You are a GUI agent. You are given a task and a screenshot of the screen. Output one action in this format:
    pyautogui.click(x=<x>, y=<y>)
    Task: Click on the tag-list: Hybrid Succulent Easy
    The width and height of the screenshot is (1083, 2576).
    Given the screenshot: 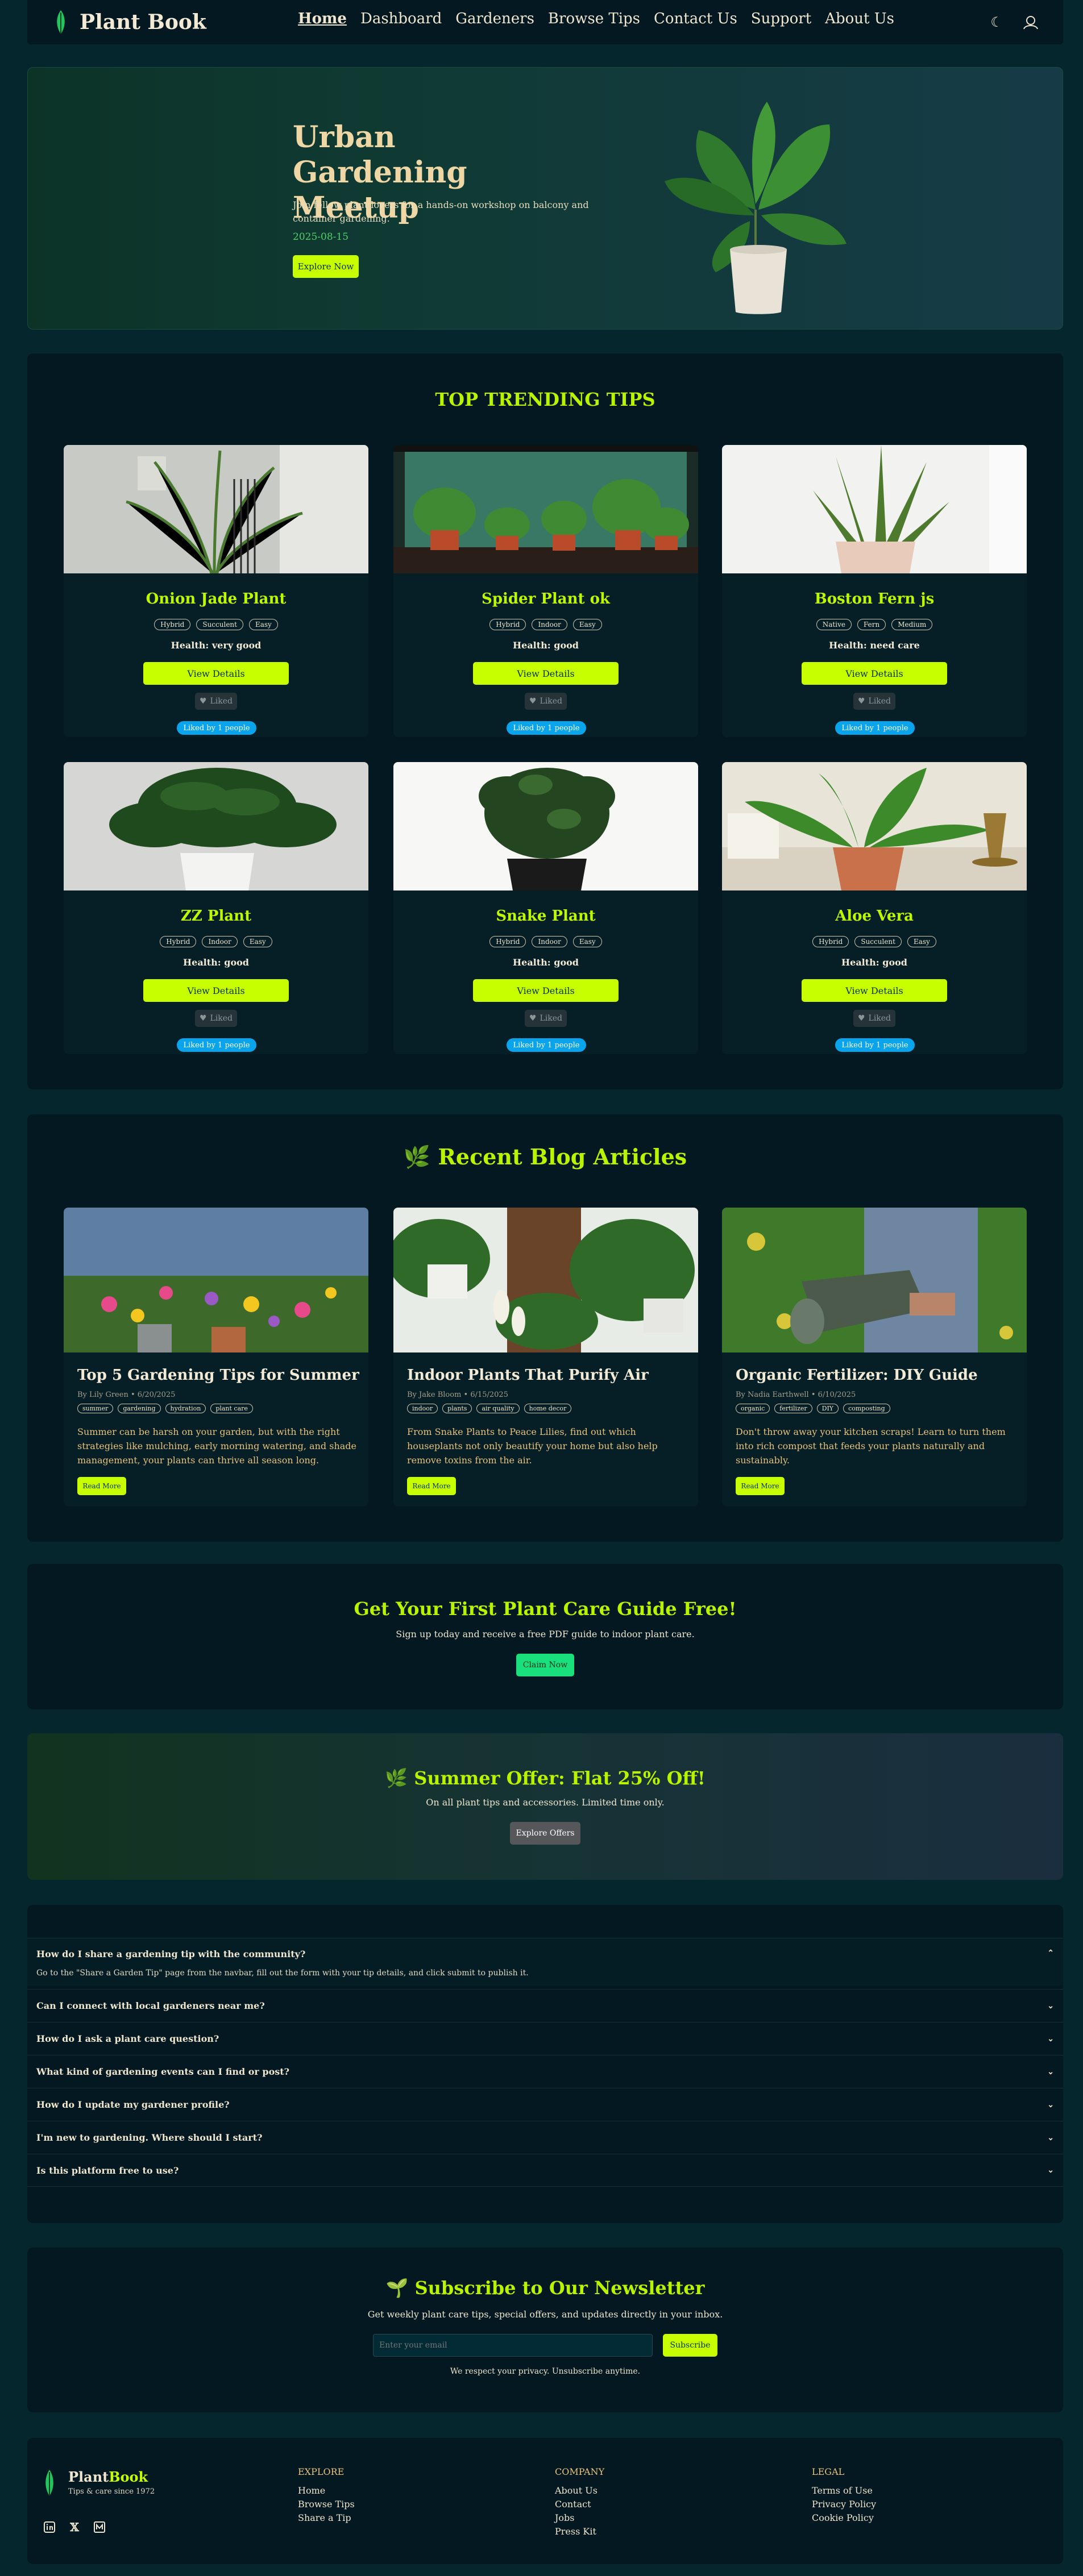 What is the action you would take?
    pyautogui.click(x=216, y=624)
    